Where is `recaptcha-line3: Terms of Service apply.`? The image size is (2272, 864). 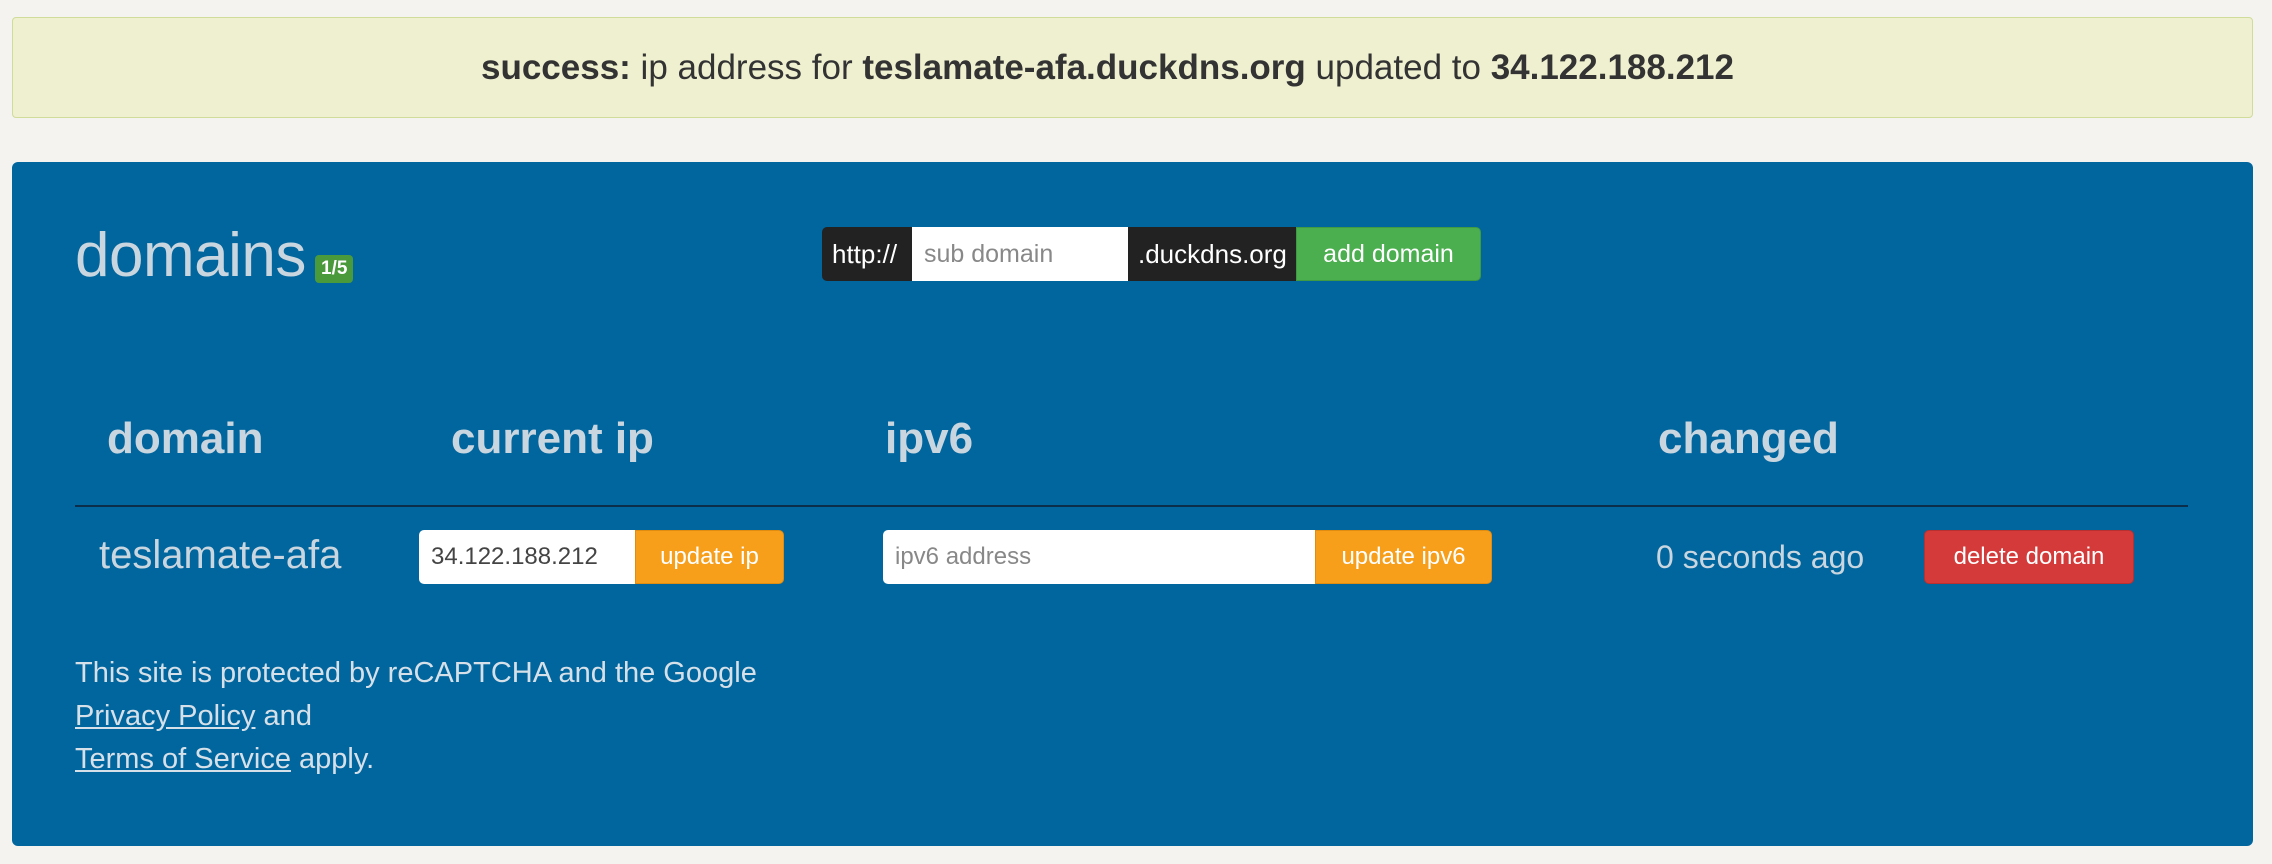
recaptcha-line3: Terms of Service apply. is located at coordinates (416, 759).